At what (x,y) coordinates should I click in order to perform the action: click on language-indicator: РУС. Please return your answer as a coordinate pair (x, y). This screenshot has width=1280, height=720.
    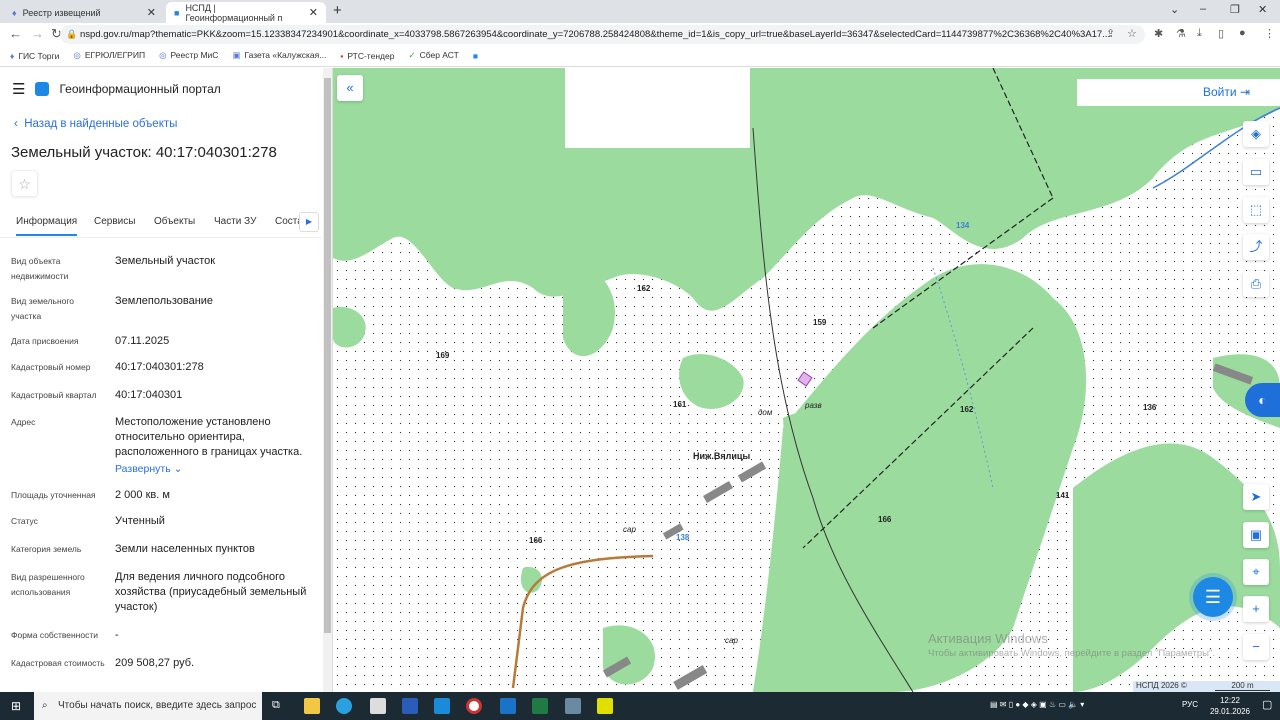
    Looking at the image, I should click on (1190, 704).